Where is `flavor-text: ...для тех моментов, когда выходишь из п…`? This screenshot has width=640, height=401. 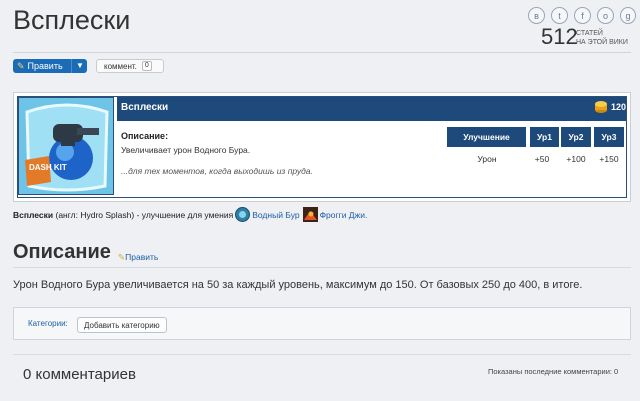
flavor-text: ...для тех моментов, когда выходишь из п… is located at coordinates (217, 171).